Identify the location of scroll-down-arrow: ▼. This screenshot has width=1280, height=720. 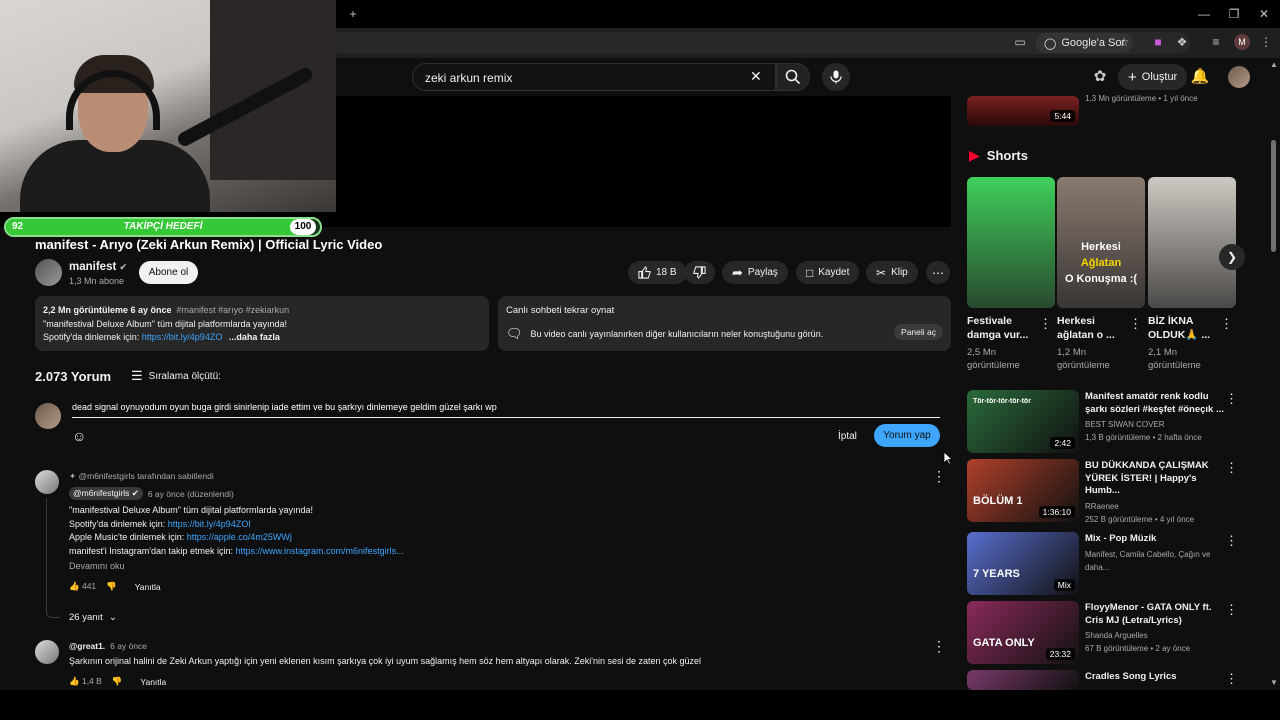
(1274, 682).